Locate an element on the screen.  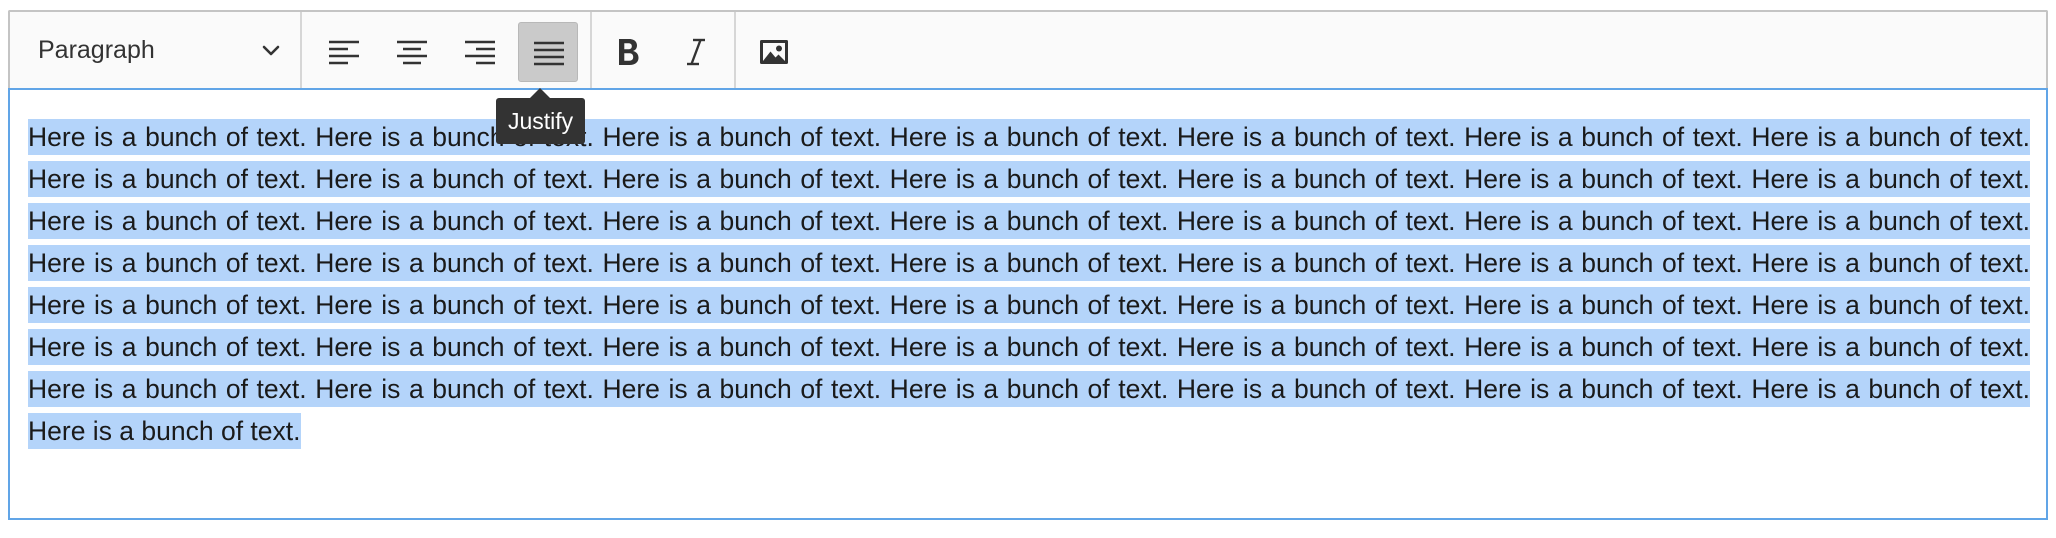
align-left-icon is located at coordinates (344, 52).